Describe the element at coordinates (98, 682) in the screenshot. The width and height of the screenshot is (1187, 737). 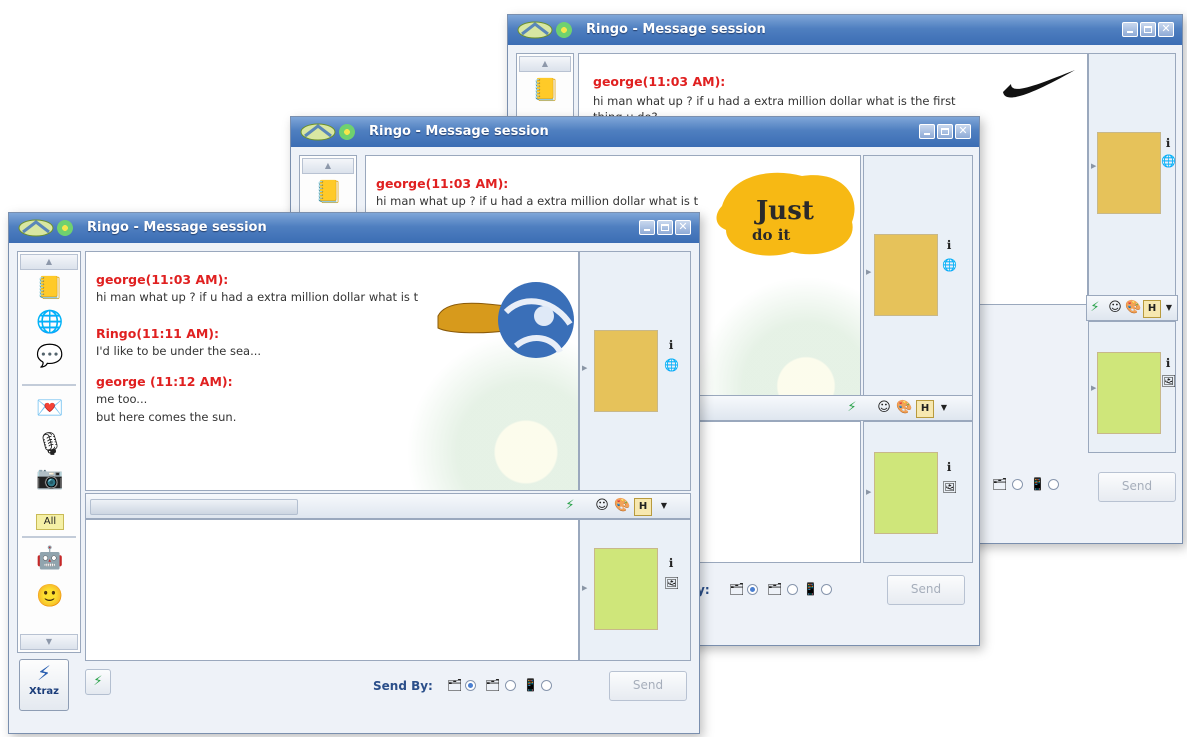
I see `xtraz-small-button: ⚡` at that location.